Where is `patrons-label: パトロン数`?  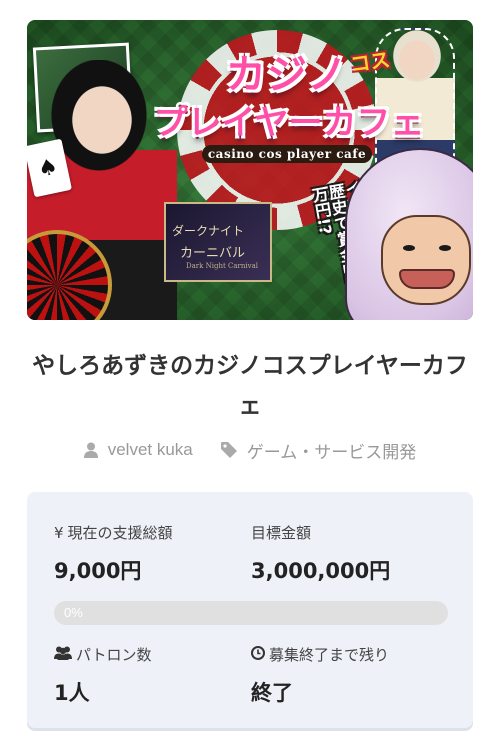 patrons-label: パトロン数 is located at coordinates (102, 654).